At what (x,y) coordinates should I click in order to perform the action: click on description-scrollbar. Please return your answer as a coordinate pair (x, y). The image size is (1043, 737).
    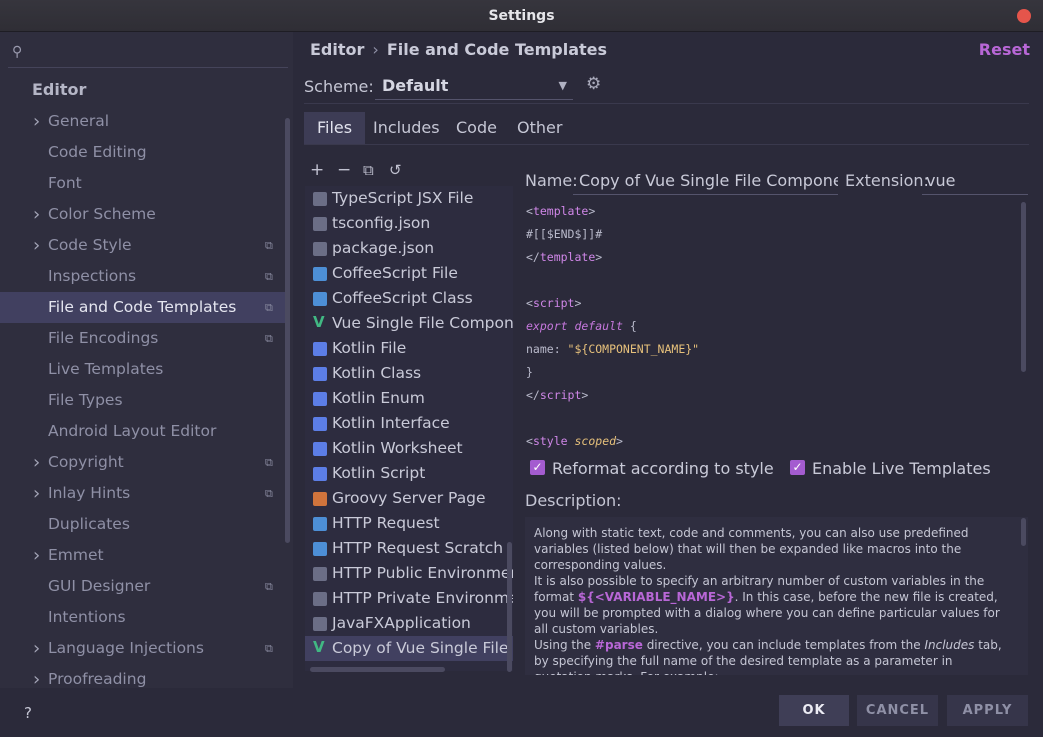
    Looking at the image, I should click on (1023, 532).